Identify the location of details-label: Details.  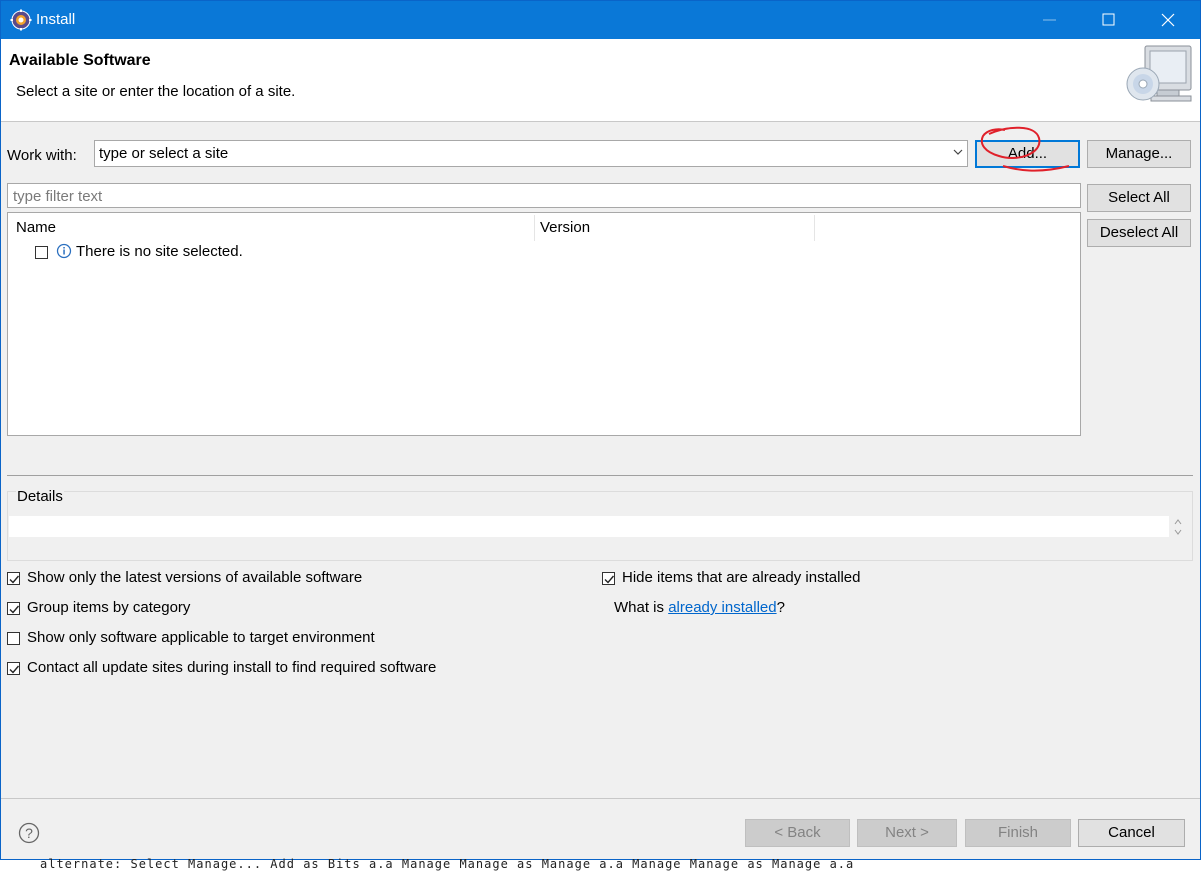
(40, 496).